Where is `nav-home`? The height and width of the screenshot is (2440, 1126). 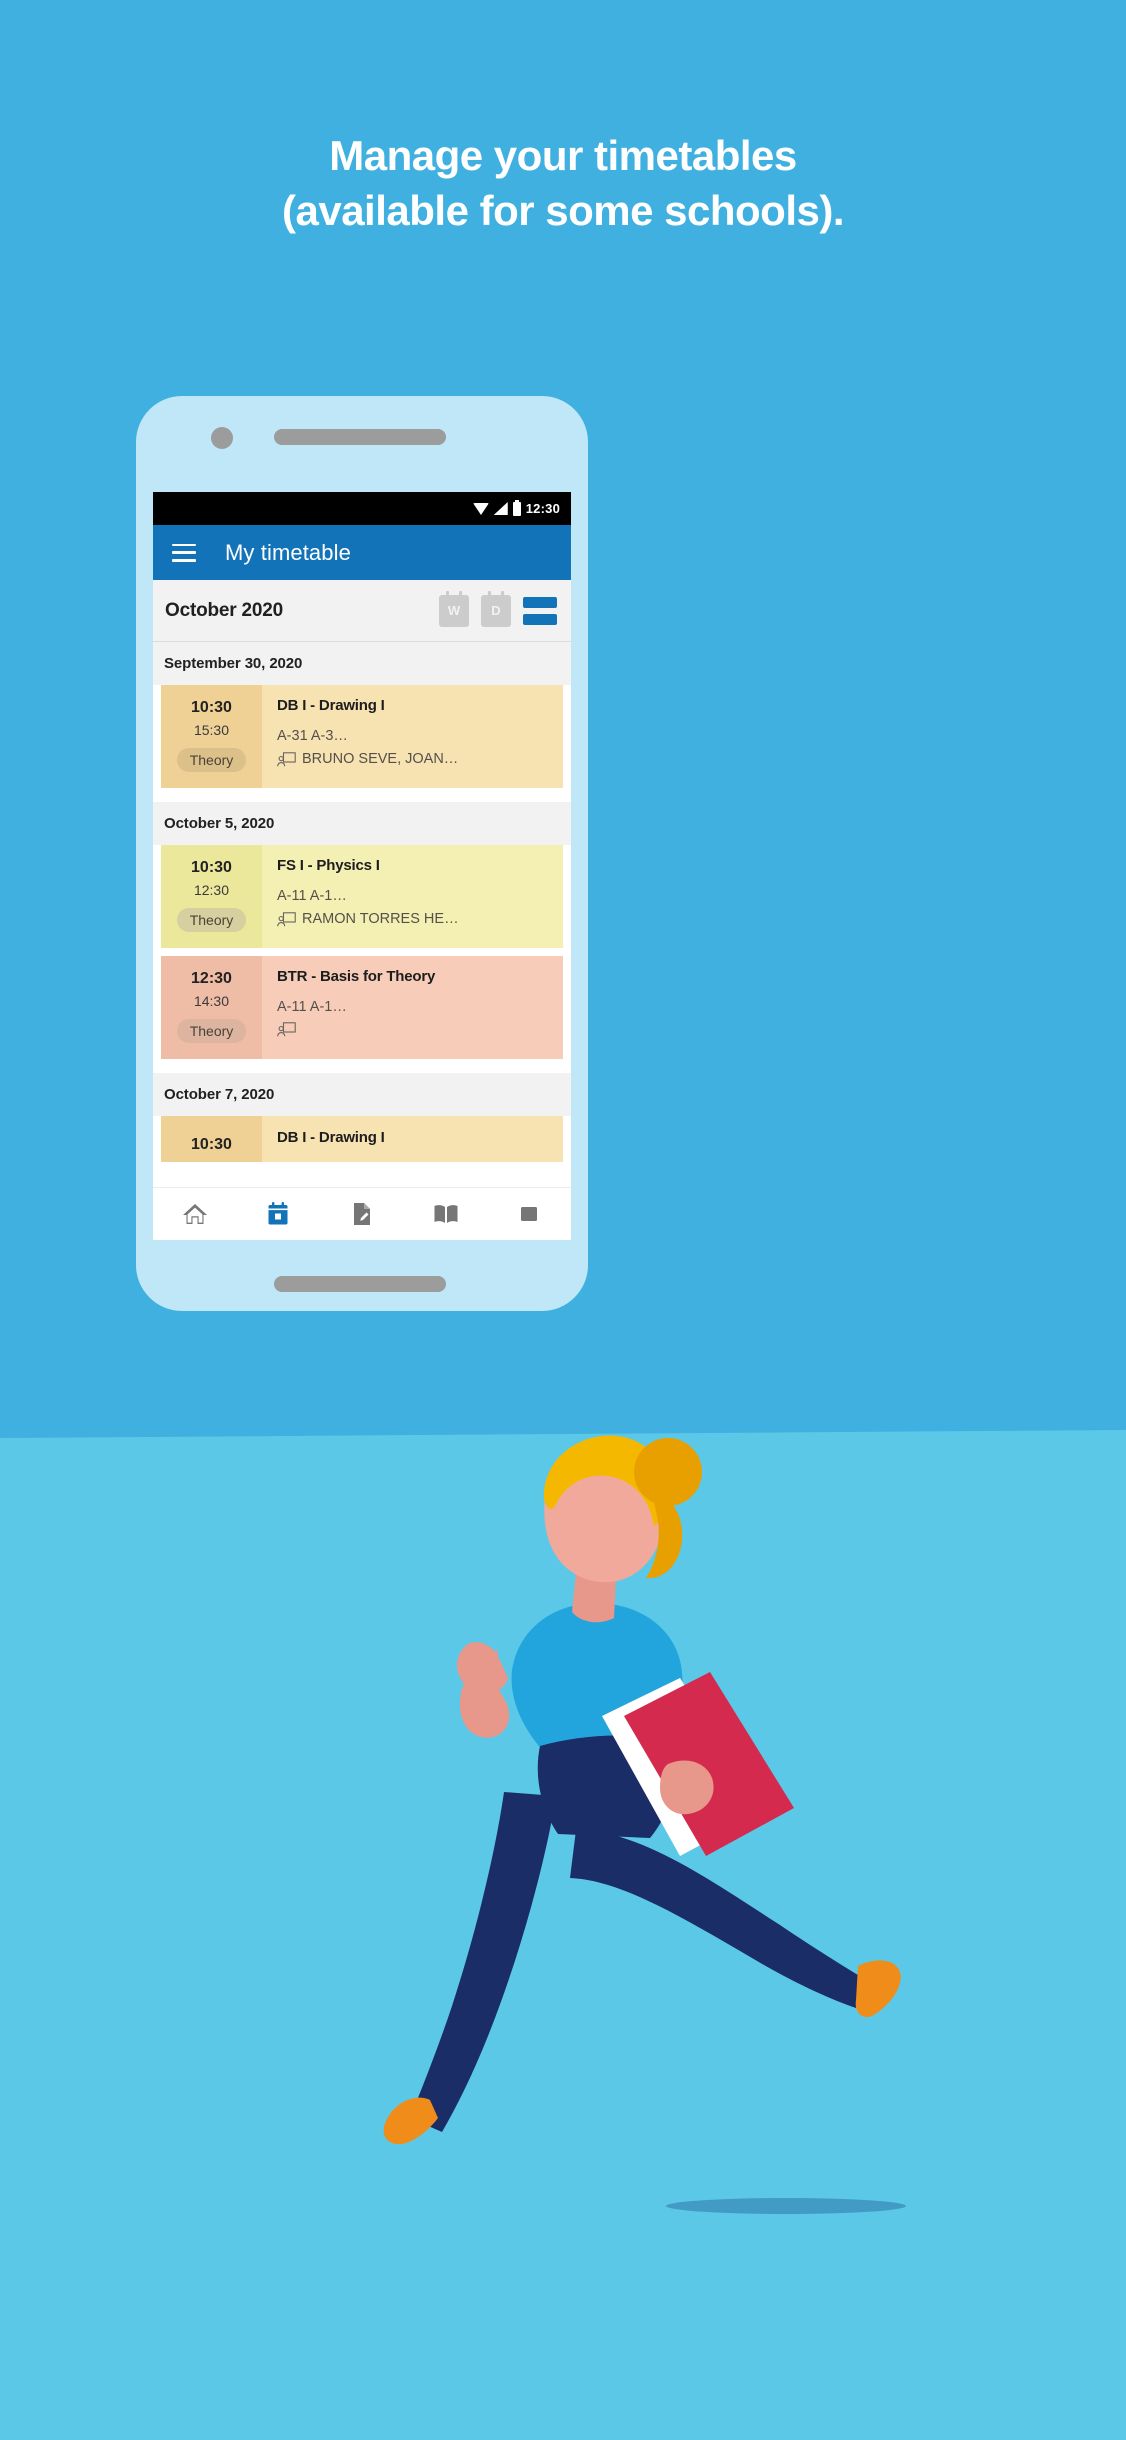 nav-home is located at coordinates (195, 1214).